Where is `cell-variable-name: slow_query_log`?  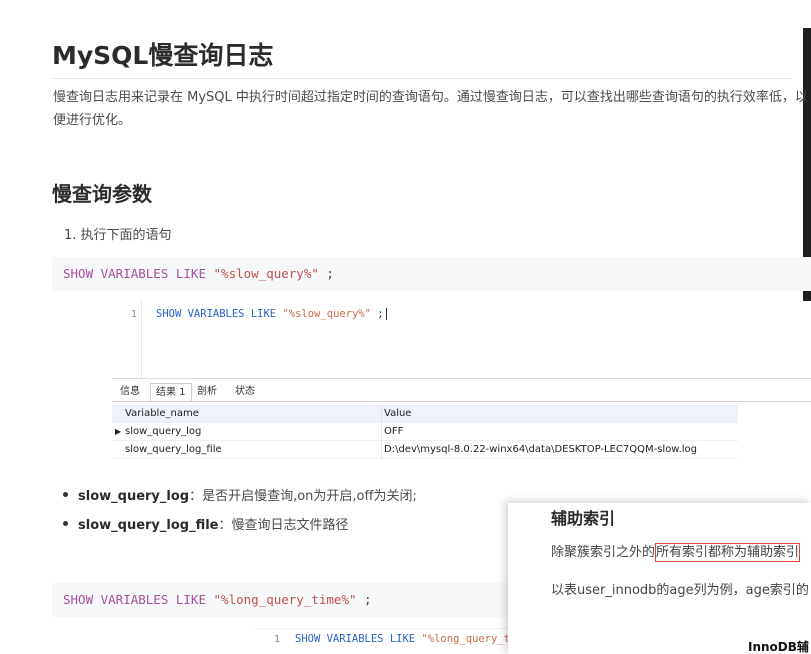 cell-variable-name: slow_query_log is located at coordinates (253, 432).